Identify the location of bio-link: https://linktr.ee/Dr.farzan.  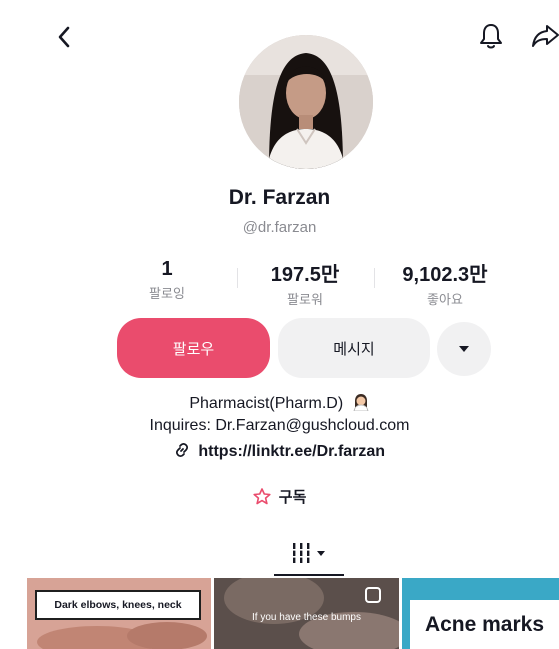
(279, 451).